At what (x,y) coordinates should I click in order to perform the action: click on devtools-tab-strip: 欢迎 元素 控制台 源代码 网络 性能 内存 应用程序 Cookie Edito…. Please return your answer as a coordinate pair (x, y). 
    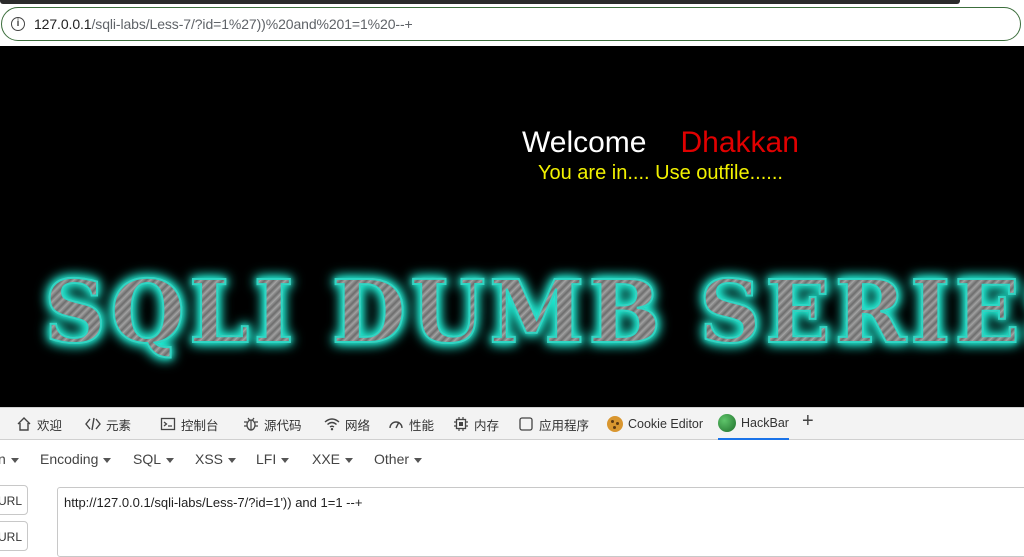
    Looking at the image, I should click on (512, 423).